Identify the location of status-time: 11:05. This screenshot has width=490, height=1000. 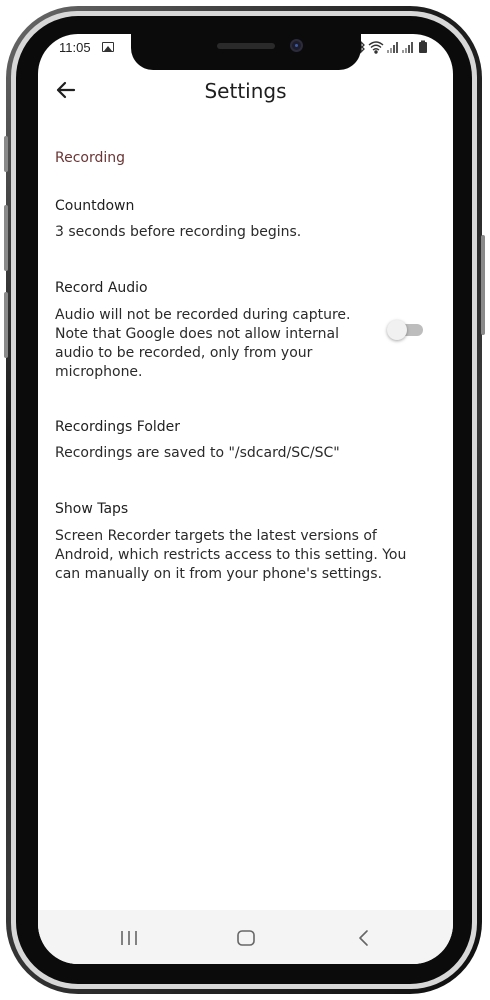
(75, 47).